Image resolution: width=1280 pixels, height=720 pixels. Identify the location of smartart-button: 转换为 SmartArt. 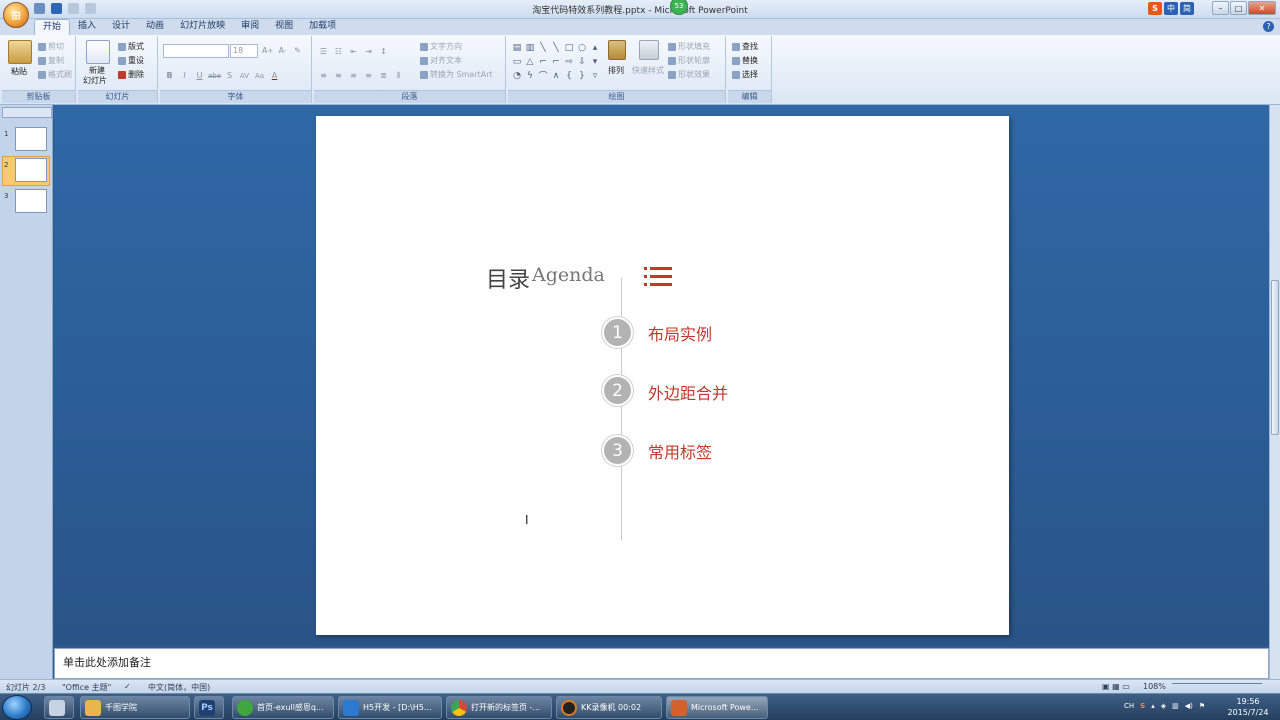
(456, 74).